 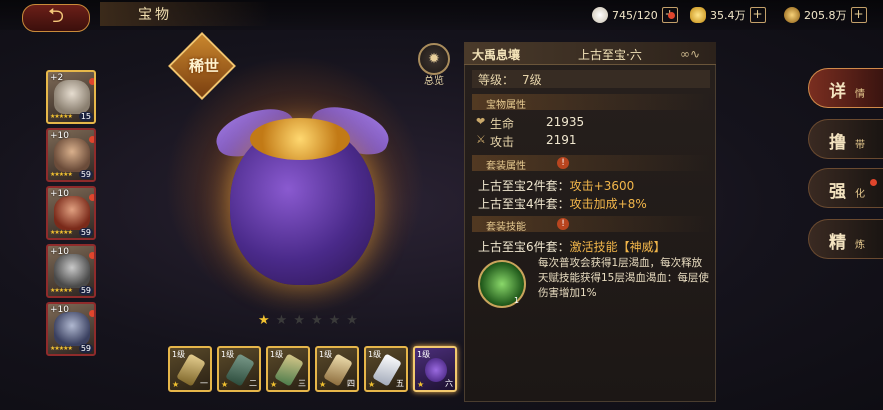 What do you see at coordinates (617, 247) in the screenshot?
I see `set-skill-effect: 激活技能【神威】` at bounding box center [617, 247].